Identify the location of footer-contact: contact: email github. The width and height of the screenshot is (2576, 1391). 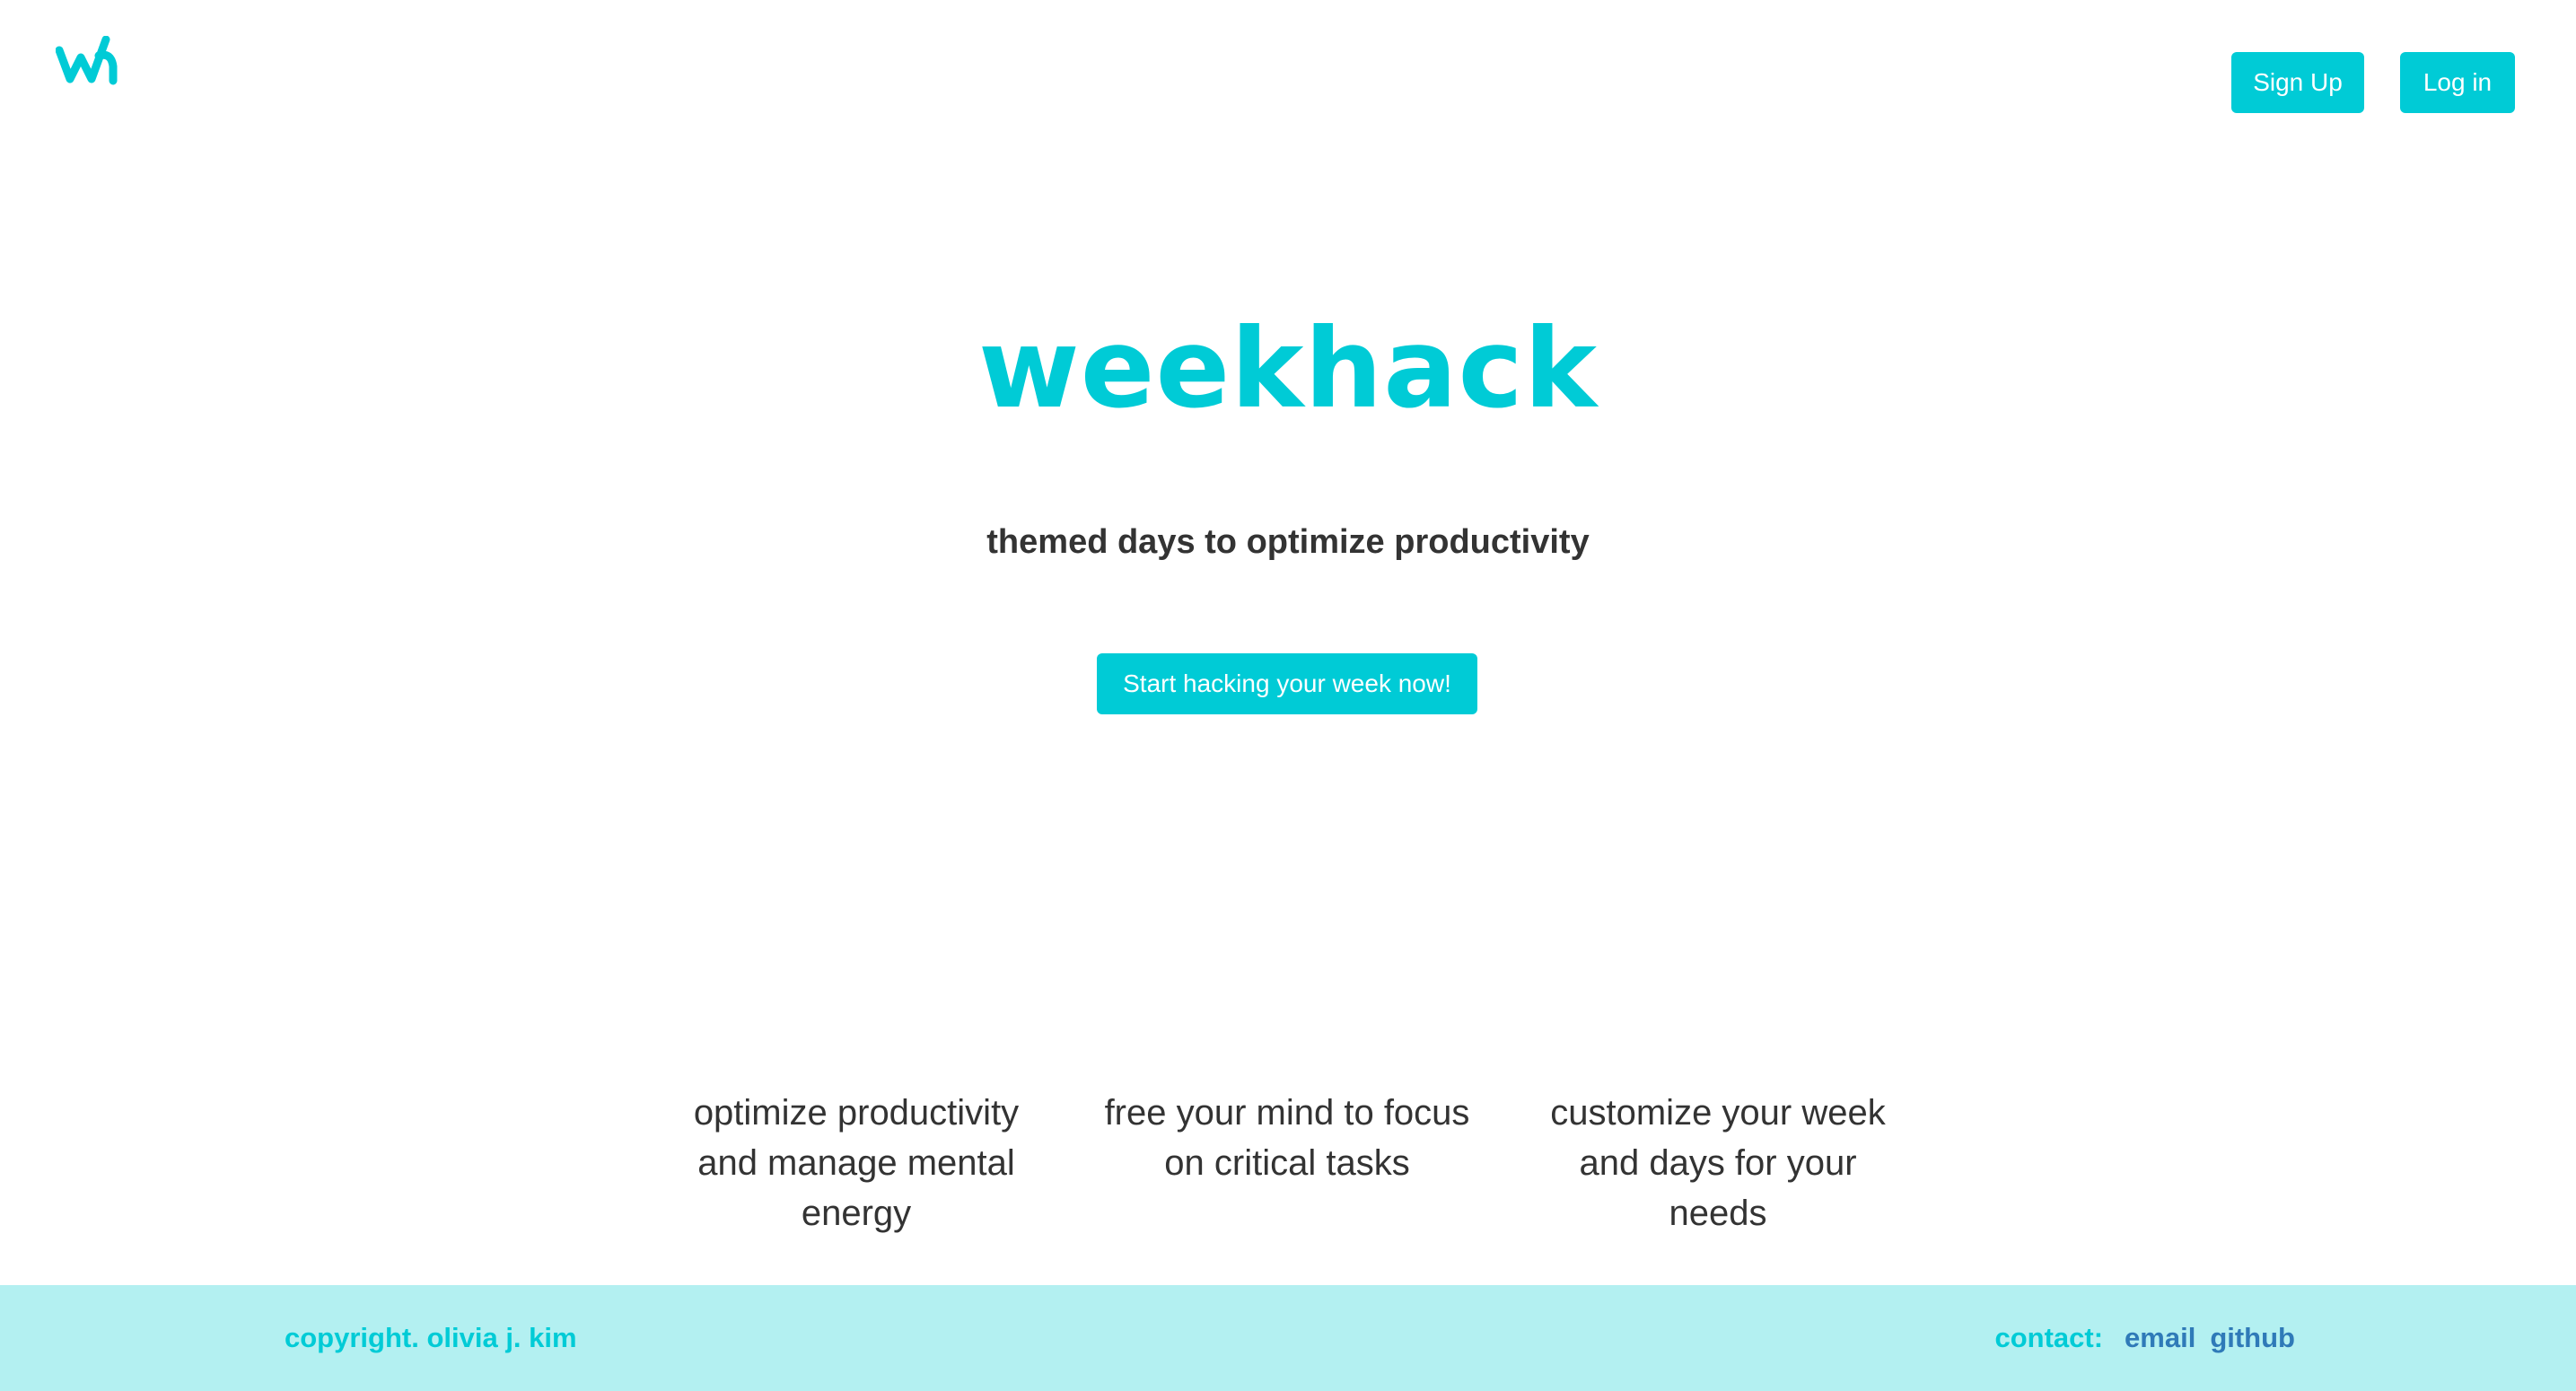
(2144, 1338).